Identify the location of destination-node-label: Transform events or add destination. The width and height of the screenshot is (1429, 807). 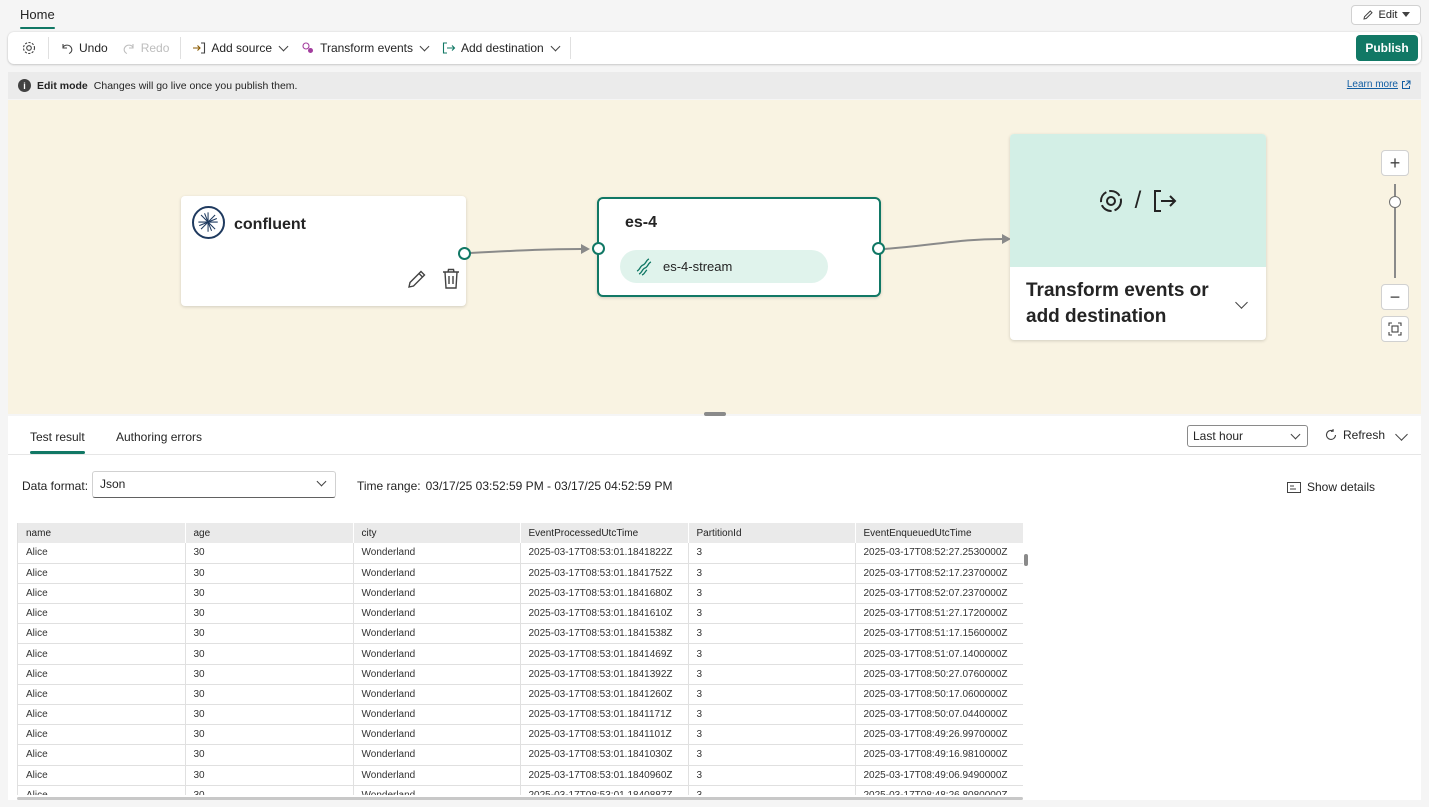
(1117, 303).